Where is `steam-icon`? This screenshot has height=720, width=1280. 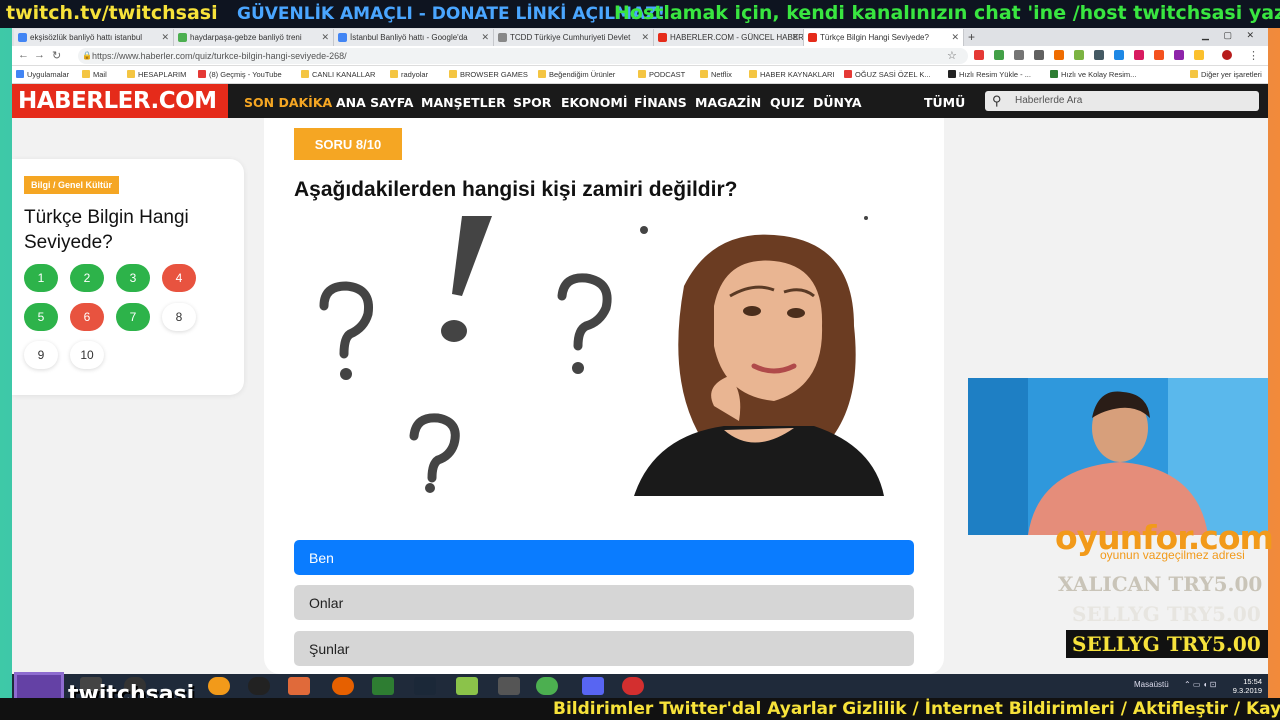
steam-icon is located at coordinates (425, 686).